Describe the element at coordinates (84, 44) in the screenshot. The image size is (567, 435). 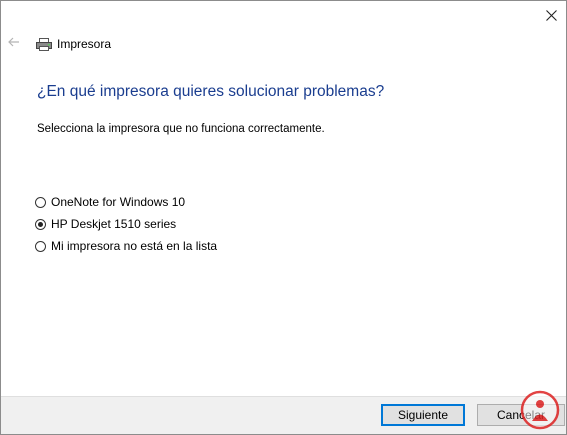
I see `app-title: Impresora` at that location.